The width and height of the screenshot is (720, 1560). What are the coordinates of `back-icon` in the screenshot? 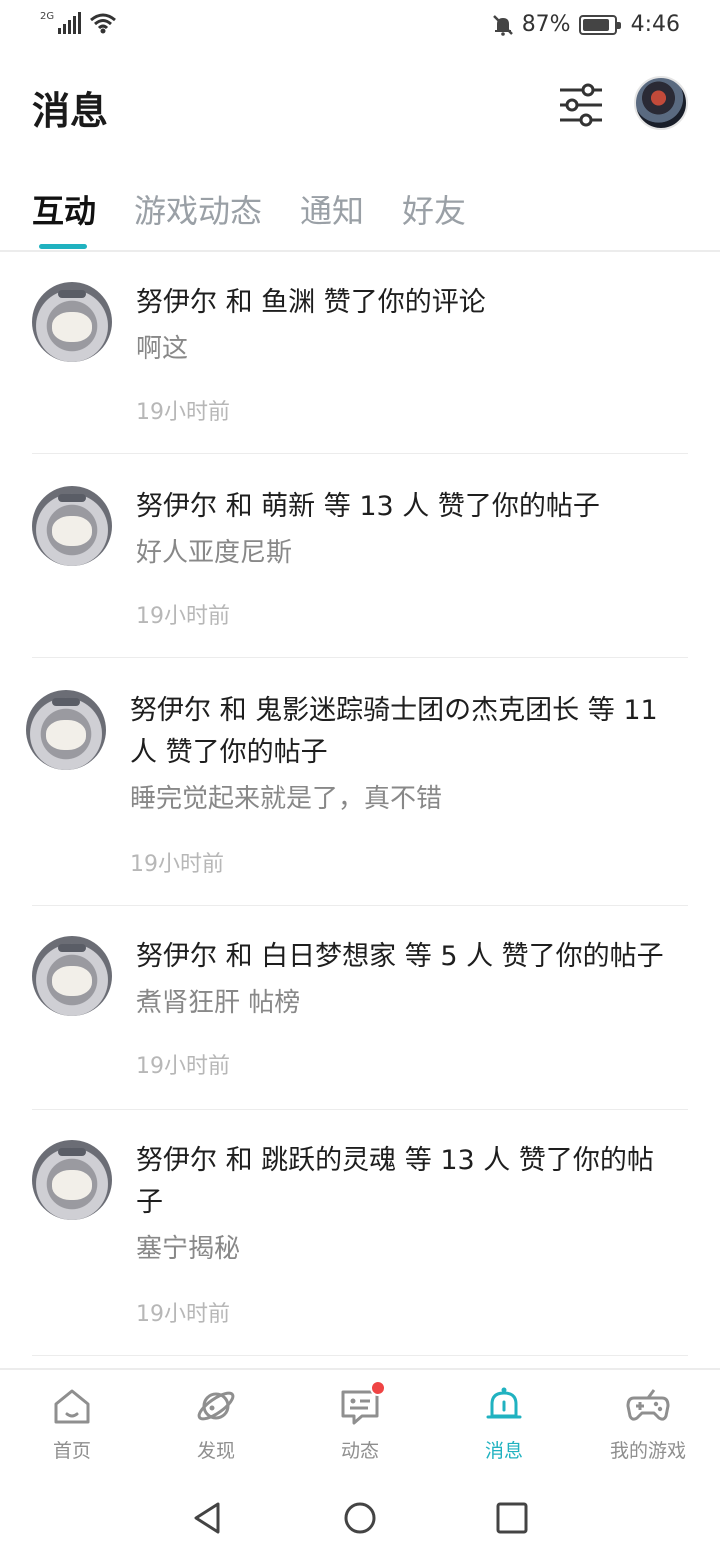 It's located at (208, 1518).